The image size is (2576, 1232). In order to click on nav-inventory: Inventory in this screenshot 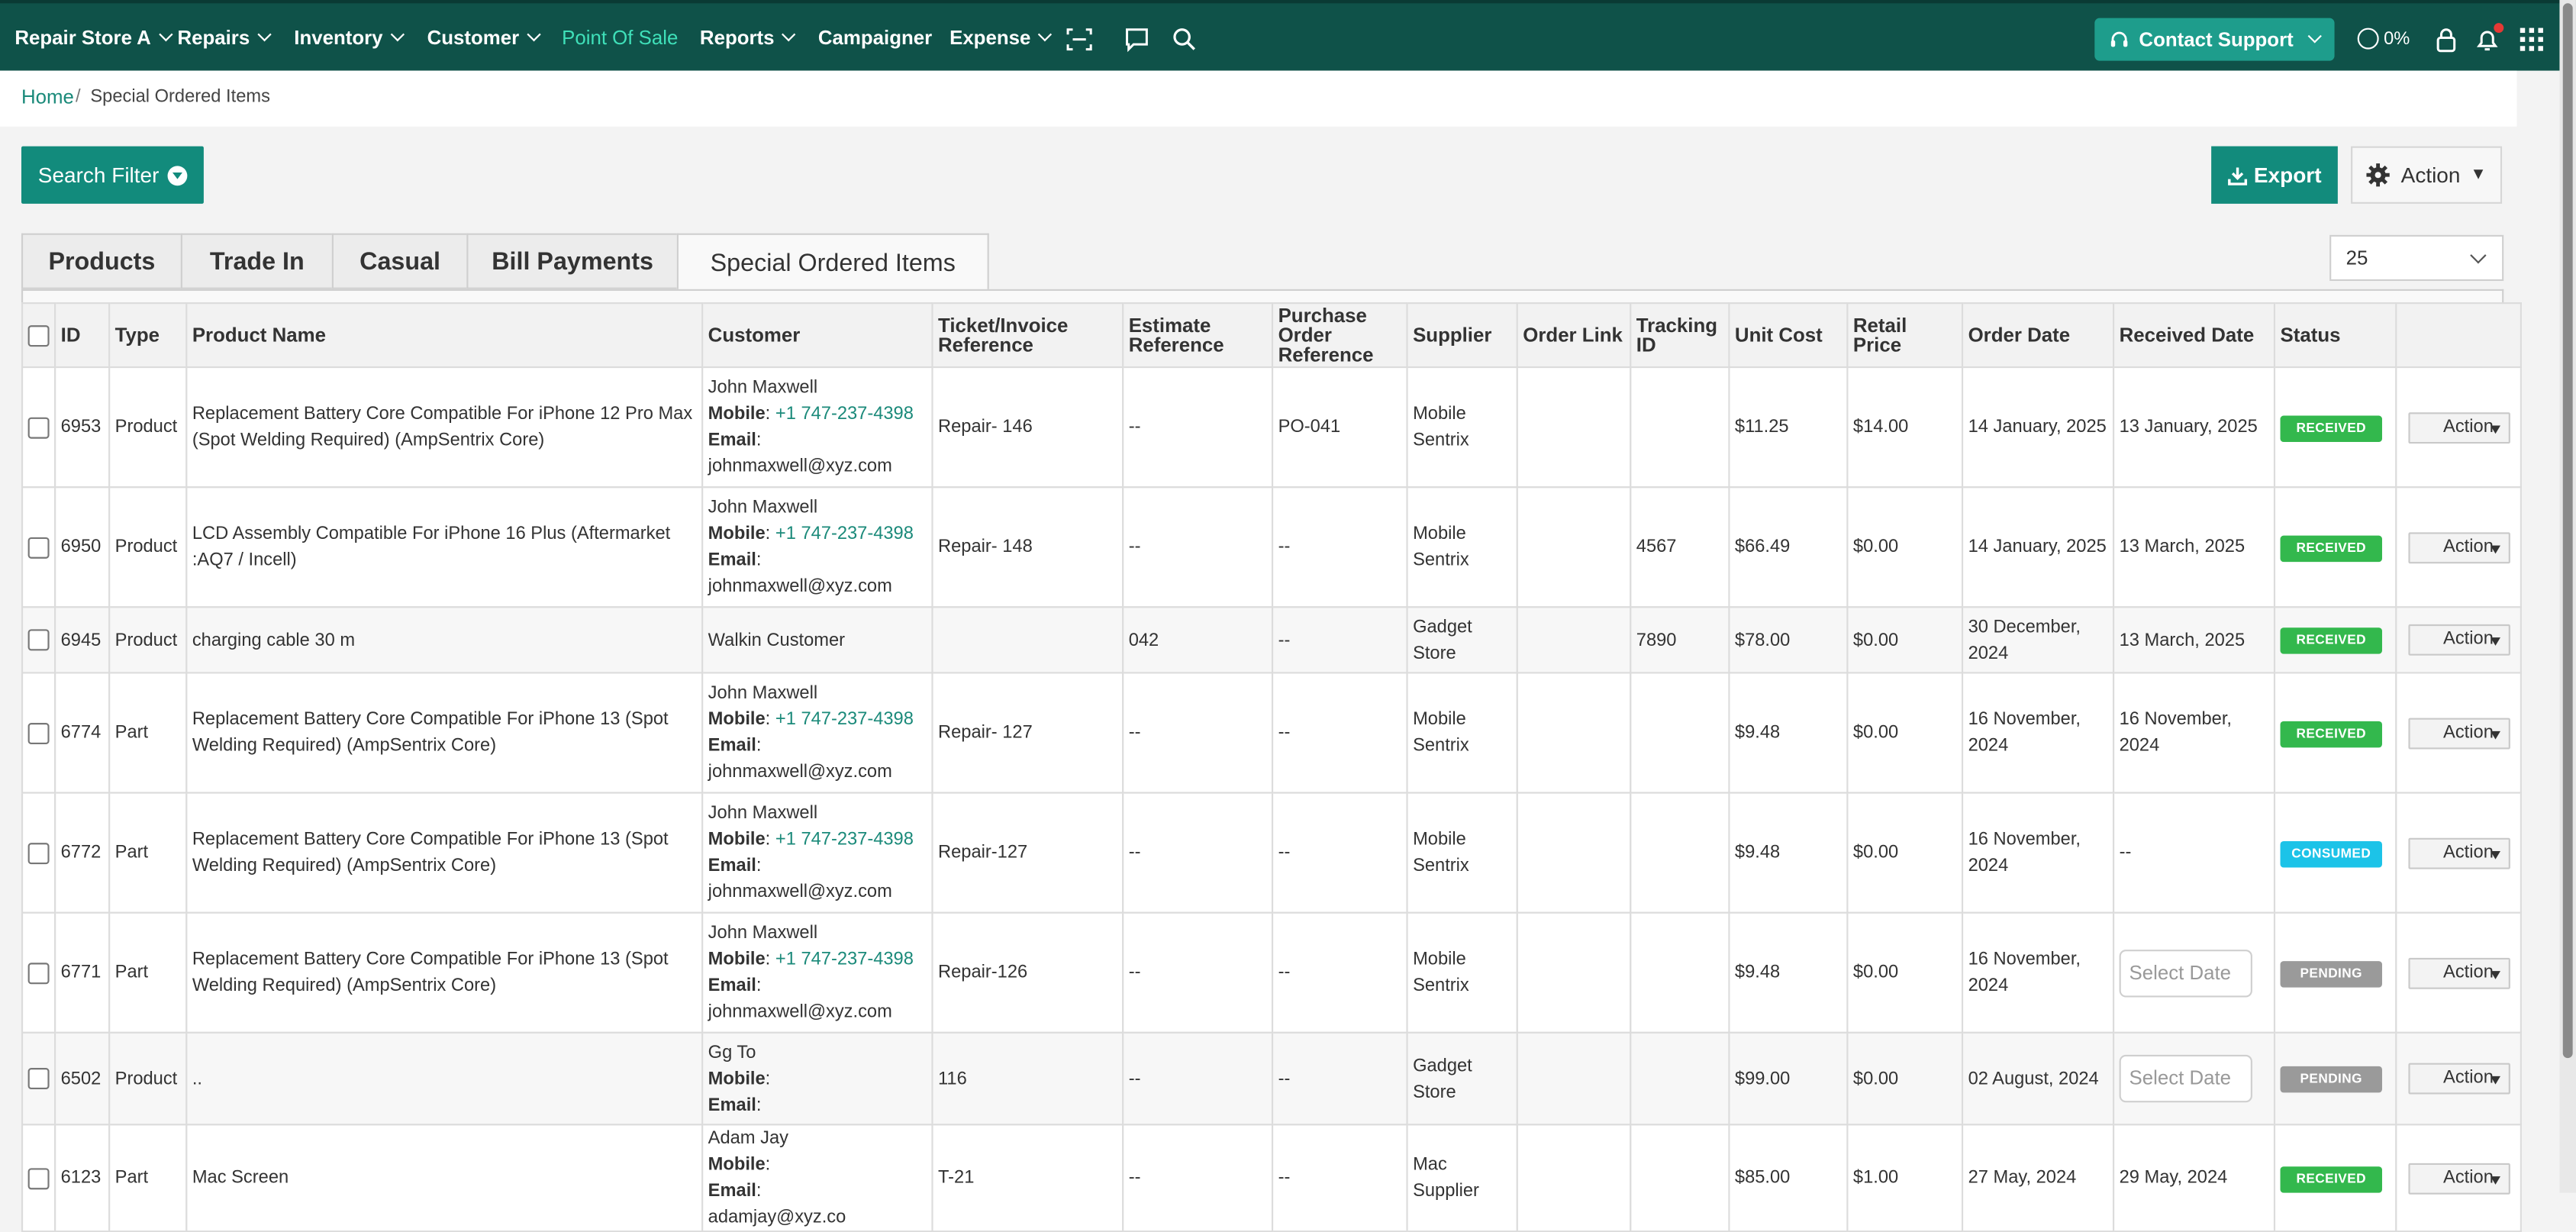, I will do `click(349, 38)`.